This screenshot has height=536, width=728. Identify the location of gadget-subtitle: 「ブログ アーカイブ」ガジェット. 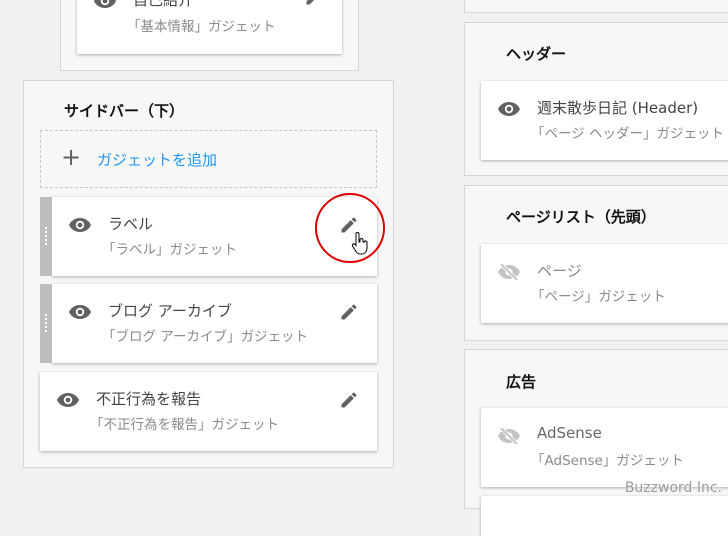
(205, 337).